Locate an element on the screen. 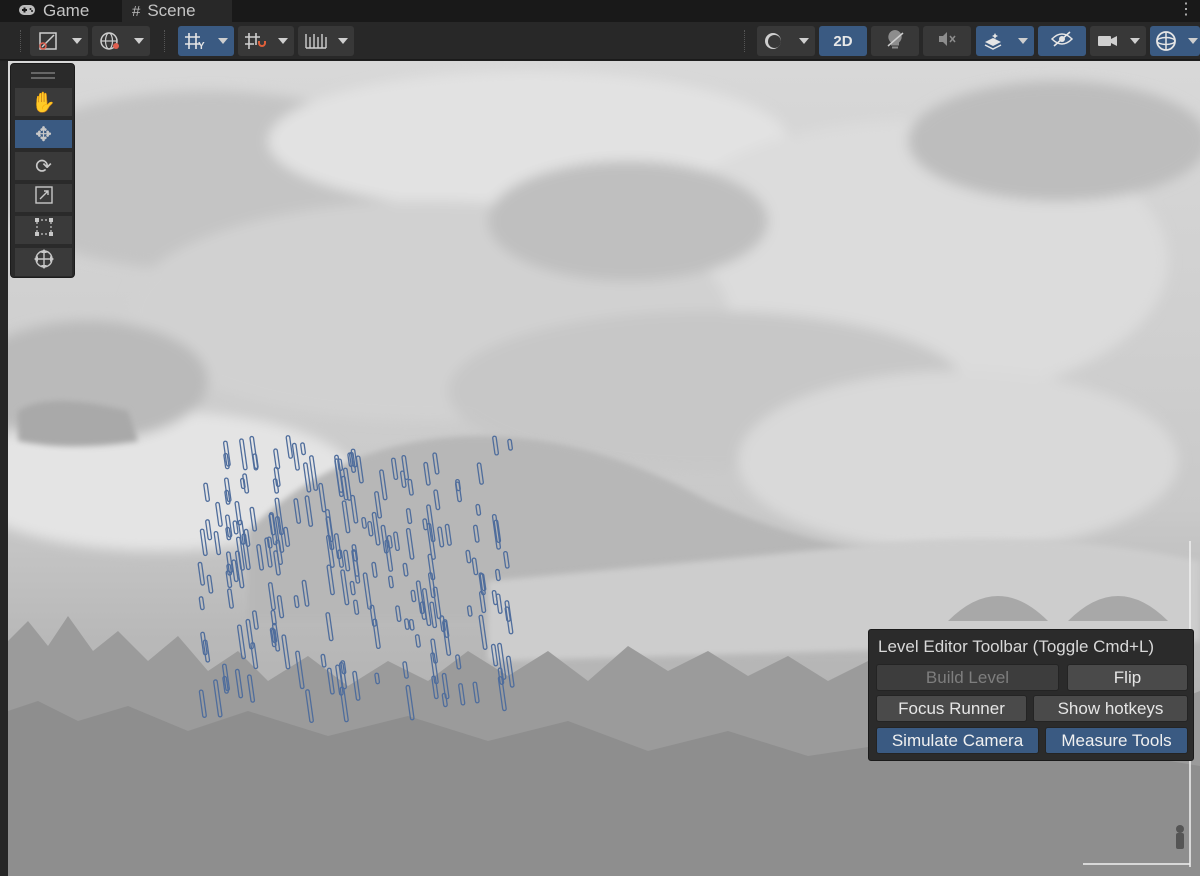 The height and width of the screenshot is (876, 1200). scale-icon is located at coordinates (44, 198).